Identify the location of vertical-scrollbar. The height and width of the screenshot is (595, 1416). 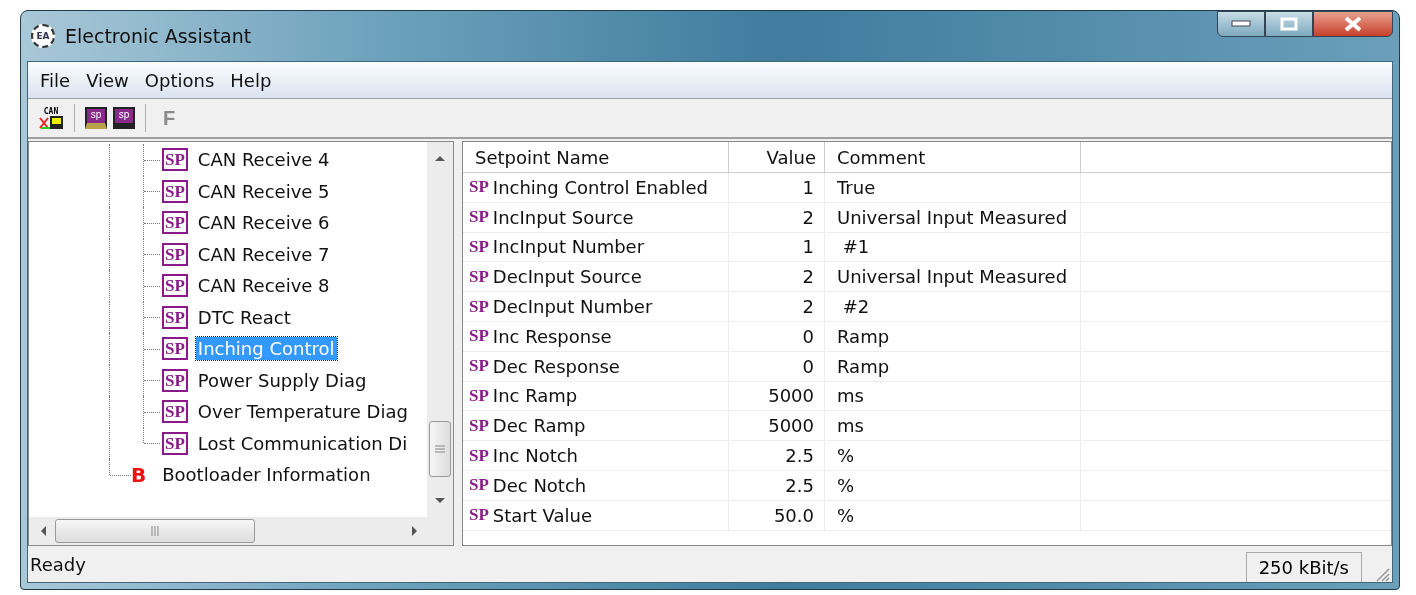
(440, 329).